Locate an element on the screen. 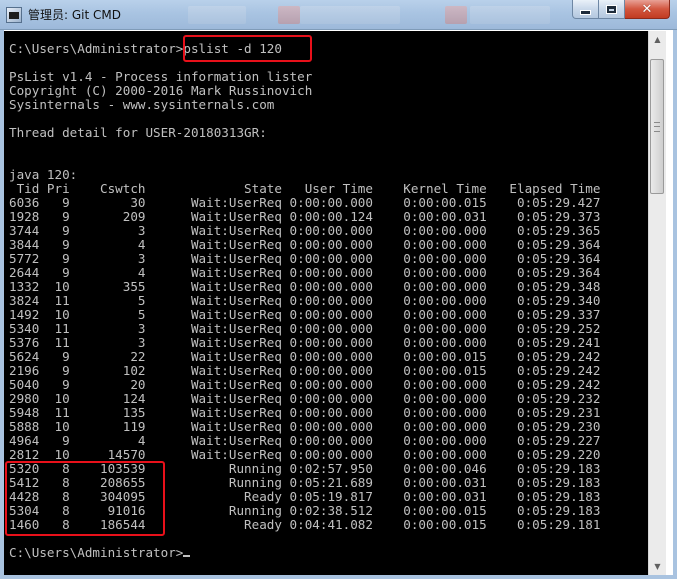 This screenshot has height=579, width=677. close-button: ✕ is located at coordinates (647, 9).